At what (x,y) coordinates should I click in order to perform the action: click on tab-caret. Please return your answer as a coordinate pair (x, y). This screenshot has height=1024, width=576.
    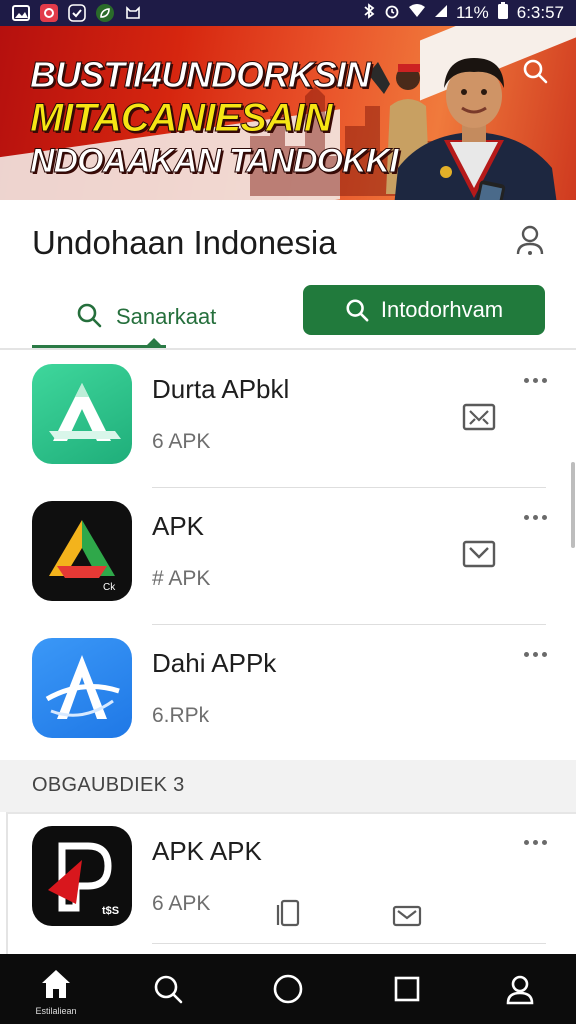
    Looking at the image, I should click on (154, 342).